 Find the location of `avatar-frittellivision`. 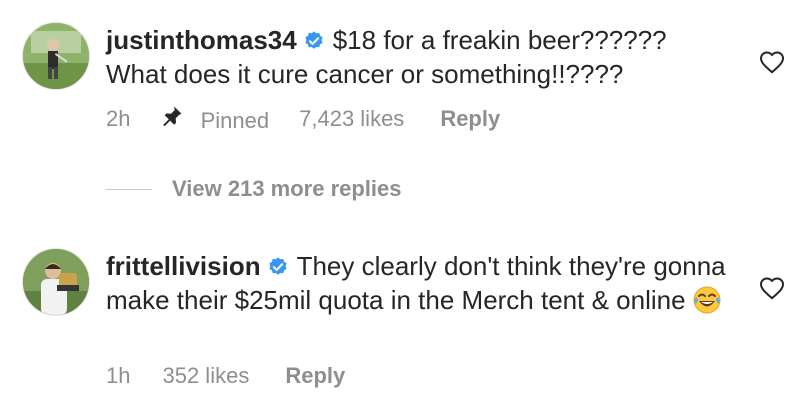

avatar-frittellivision is located at coordinates (56, 282).